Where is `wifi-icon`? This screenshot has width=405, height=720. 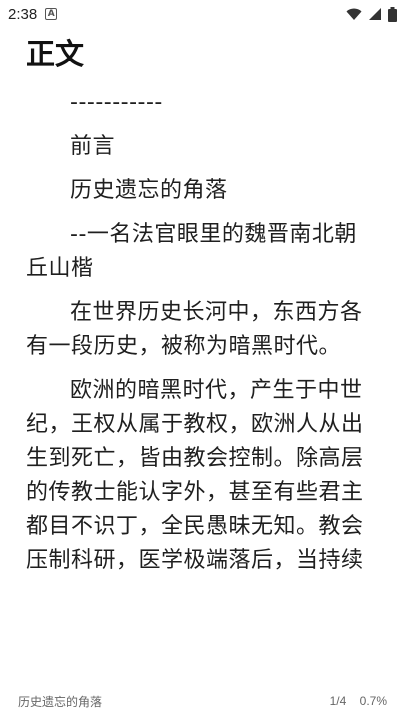
wifi-icon is located at coordinates (354, 14).